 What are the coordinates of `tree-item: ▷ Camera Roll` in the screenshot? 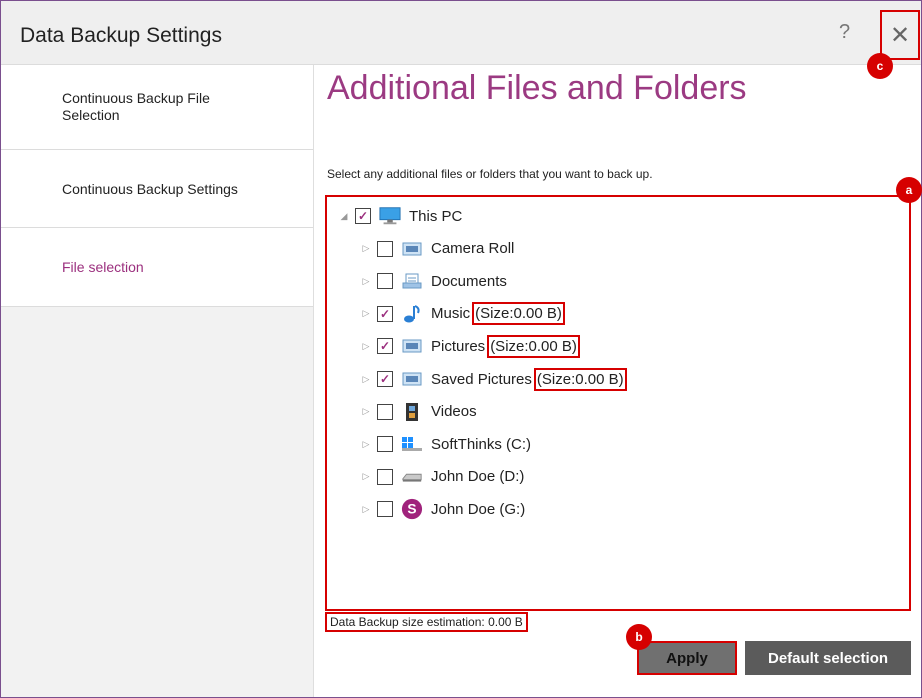 It's located at (438, 249).